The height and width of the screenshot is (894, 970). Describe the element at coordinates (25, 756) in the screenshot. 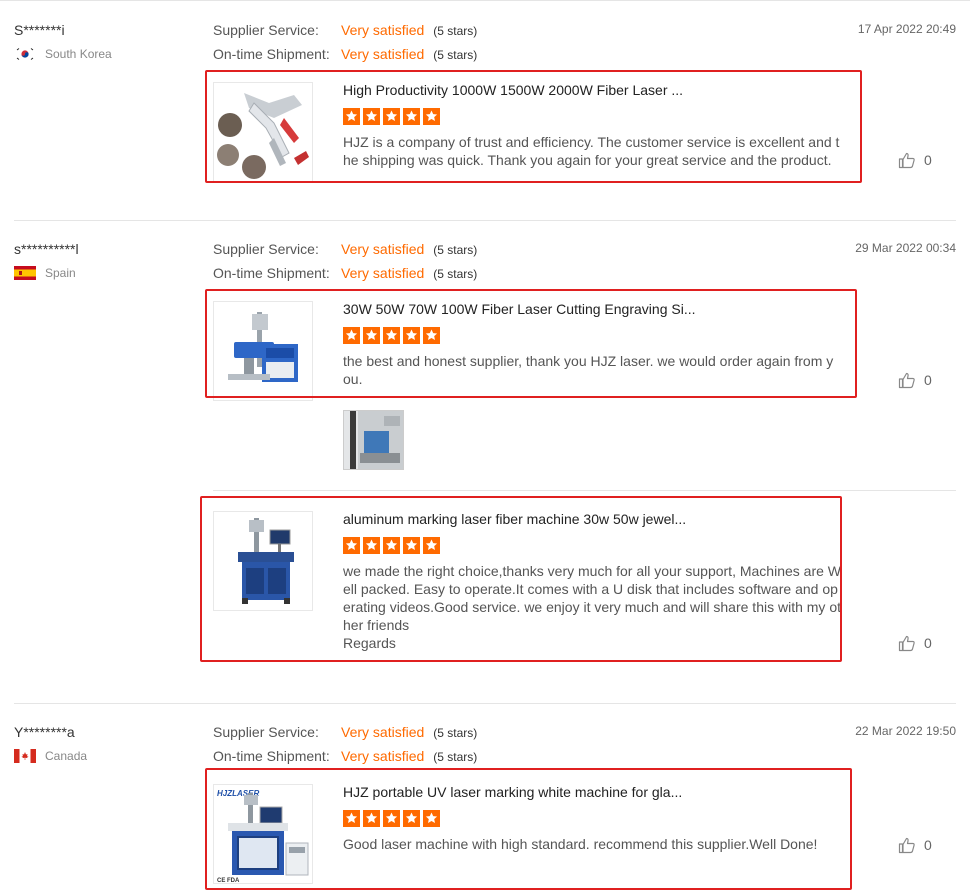

I see `canada-flag-icon` at that location.